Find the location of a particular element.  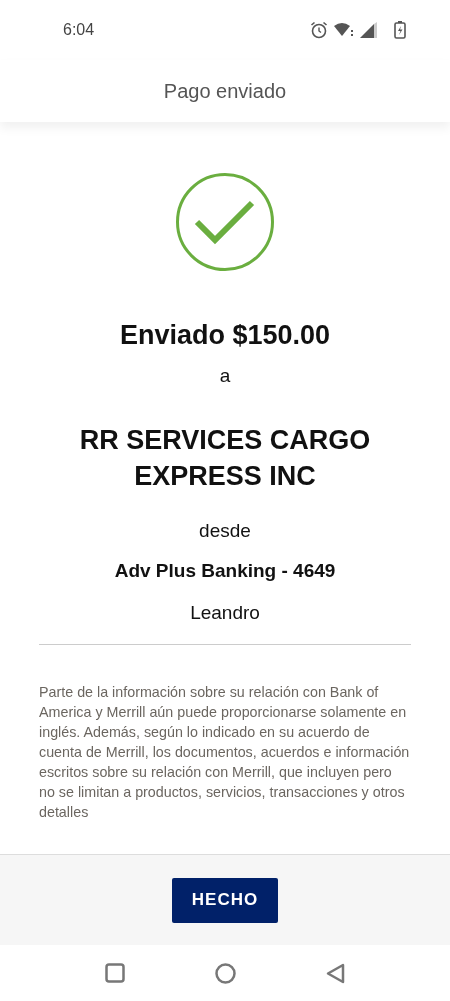

home-icon is located at coordinates (225, 973).